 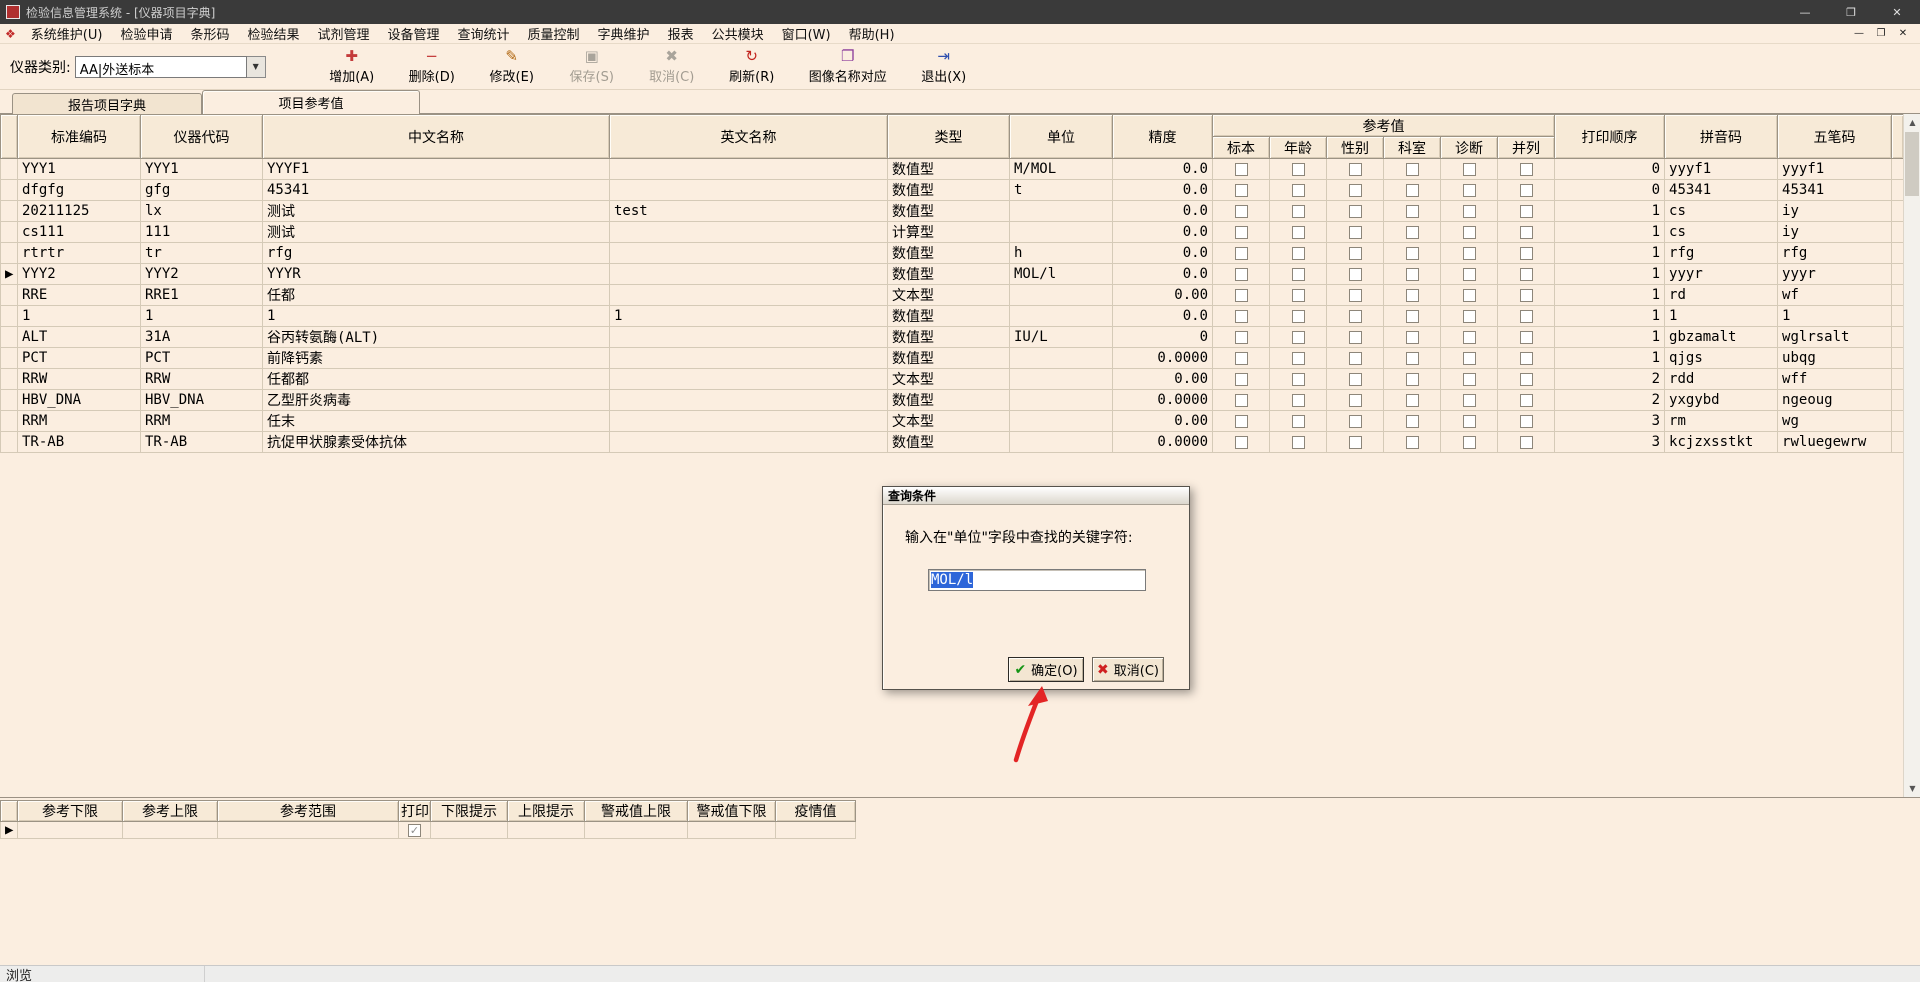 What do you see at coordinates (1835, 253) in the screenshot?
I see `cell-wubi-code: rfg` at bounding box center [1835, 253].